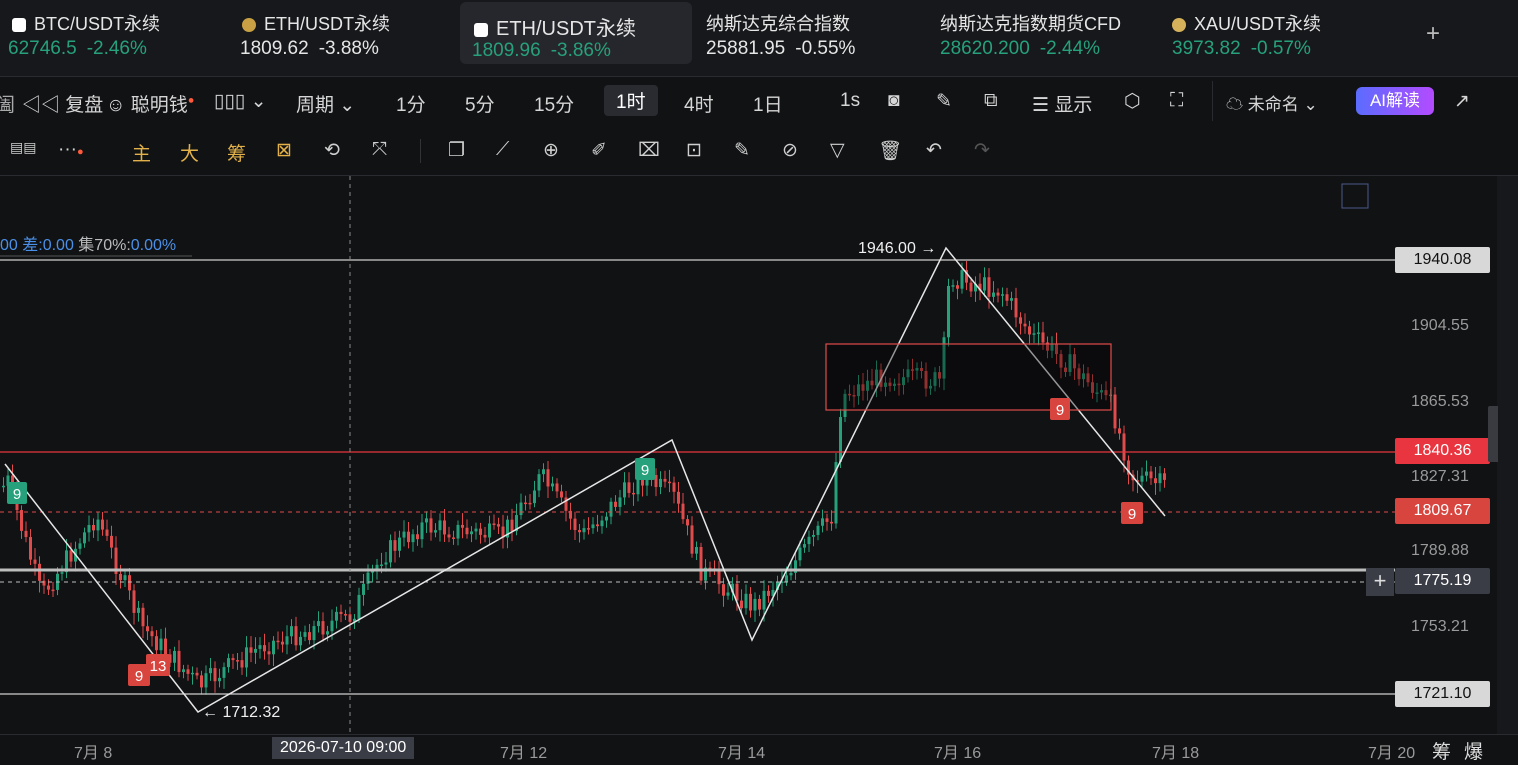  What do you see at coordinates (411, 103) in the screenshot?
I see `interval-1m: 1分` at bounding box center [411, 103].